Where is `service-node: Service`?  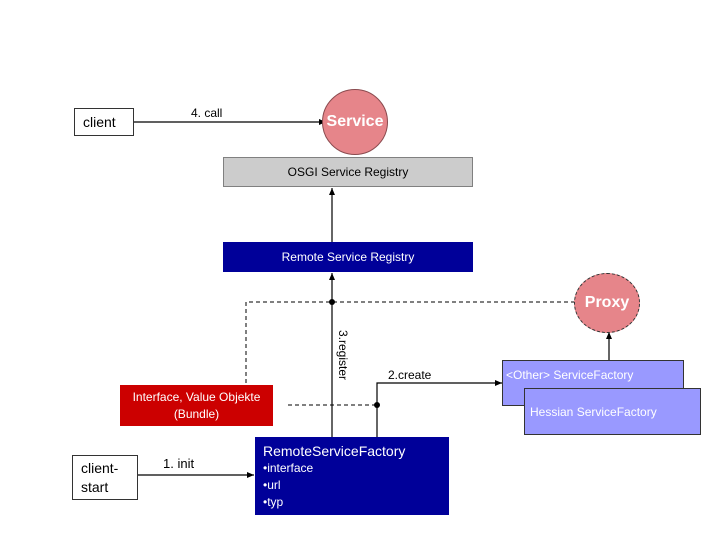
service-node: Service is located at coordinates (355, 122).